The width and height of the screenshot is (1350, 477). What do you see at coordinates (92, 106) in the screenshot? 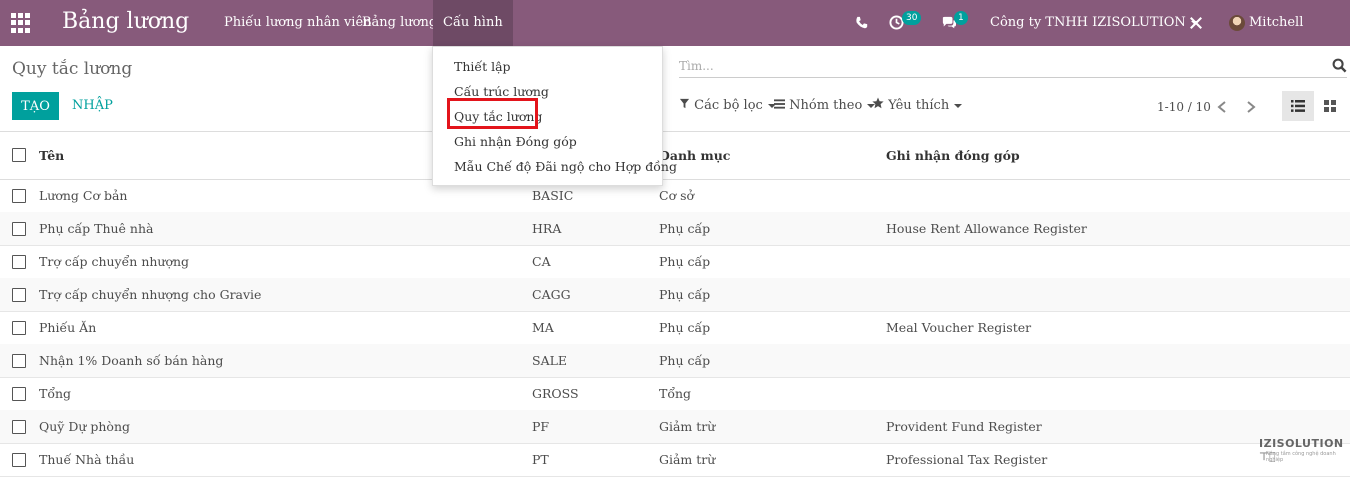
I see `import-button: NHẬP` at bounding box center [92, 106].